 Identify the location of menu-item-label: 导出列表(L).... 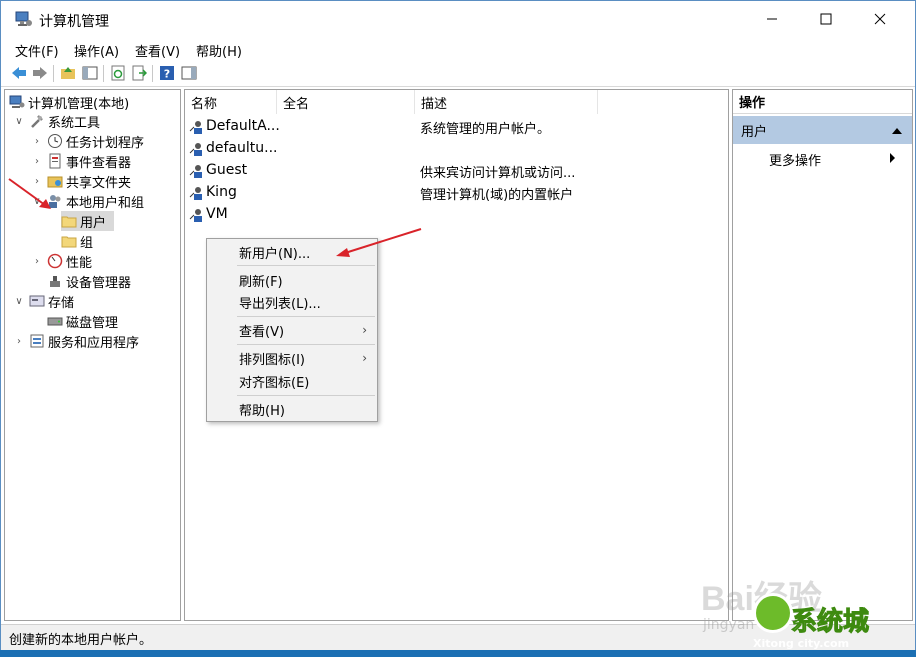
(280, 304).